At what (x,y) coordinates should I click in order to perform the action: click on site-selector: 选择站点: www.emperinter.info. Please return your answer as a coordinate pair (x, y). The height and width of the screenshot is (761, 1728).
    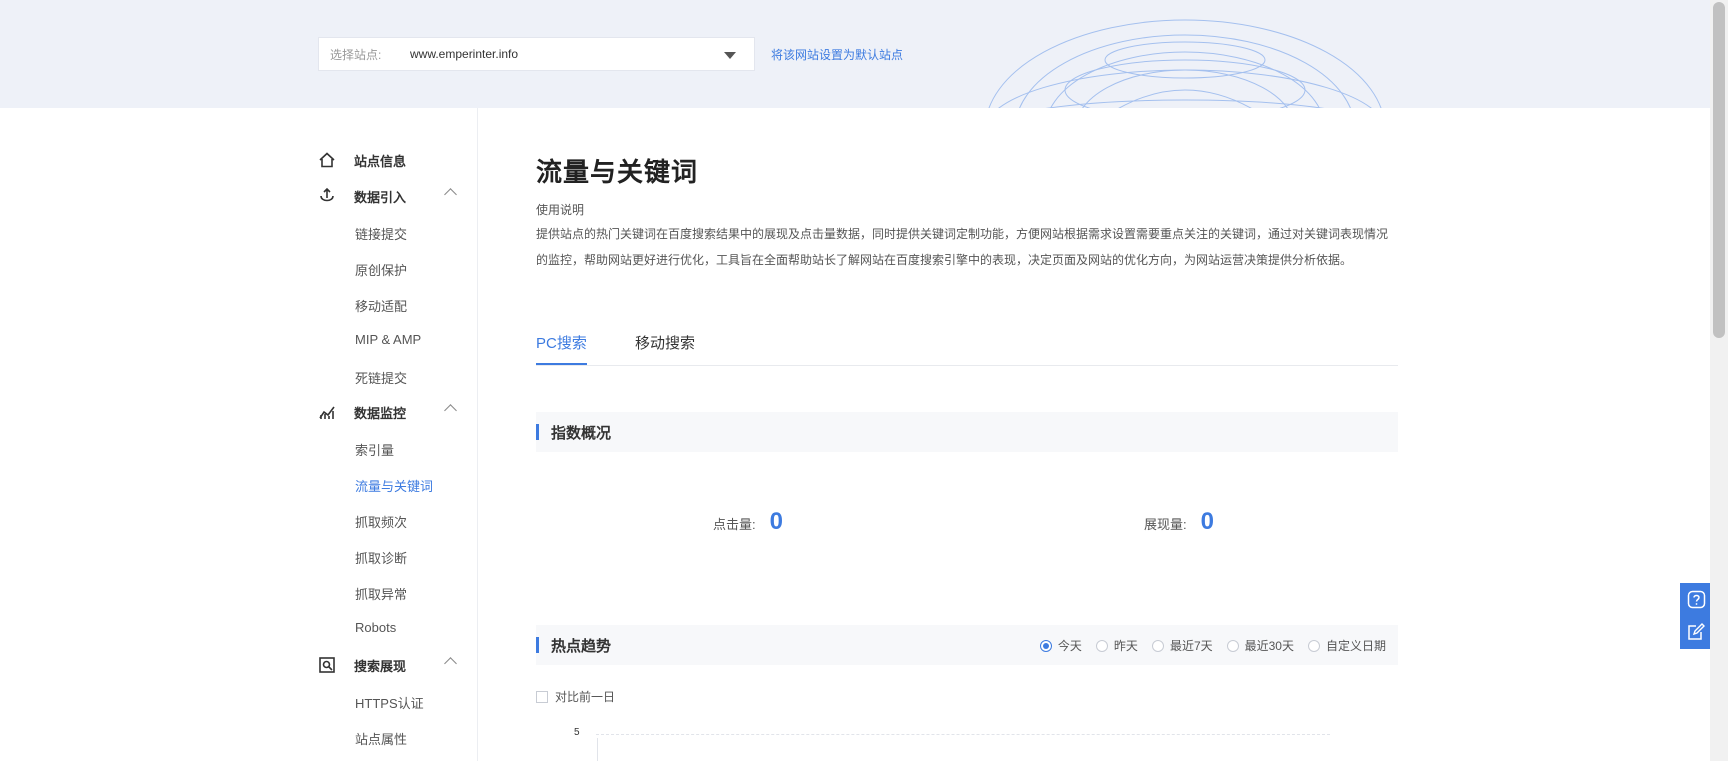
    Looking at the image, I should click on (536, 54).